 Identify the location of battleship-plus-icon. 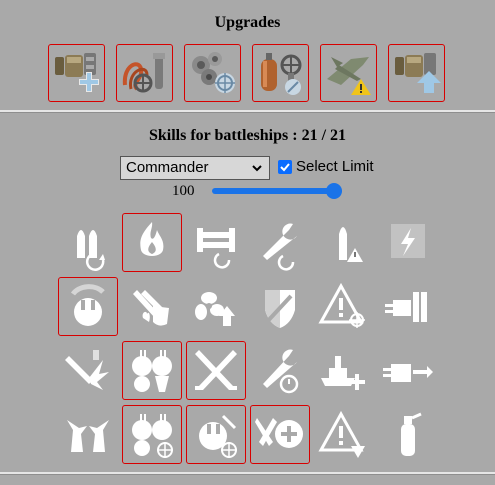
(343, 373).